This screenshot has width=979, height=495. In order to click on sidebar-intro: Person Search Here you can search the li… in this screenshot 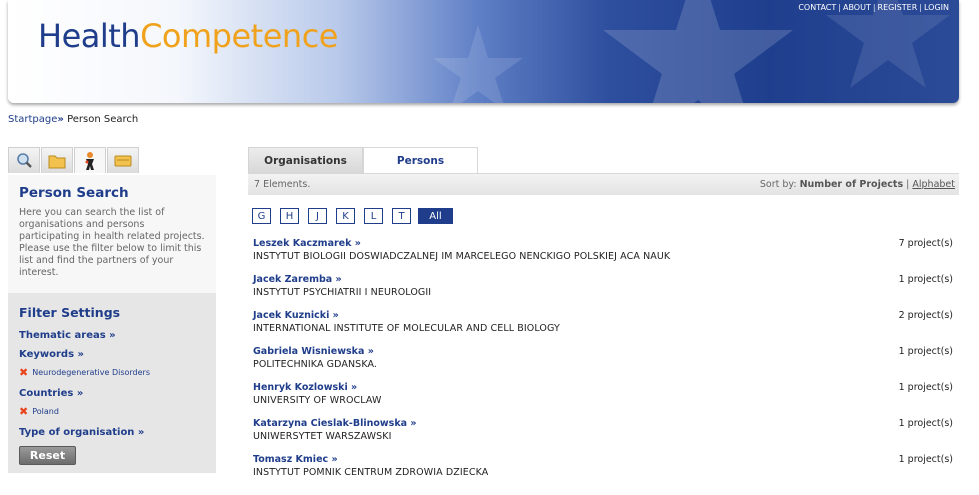, I will do `click(112, 234)`.